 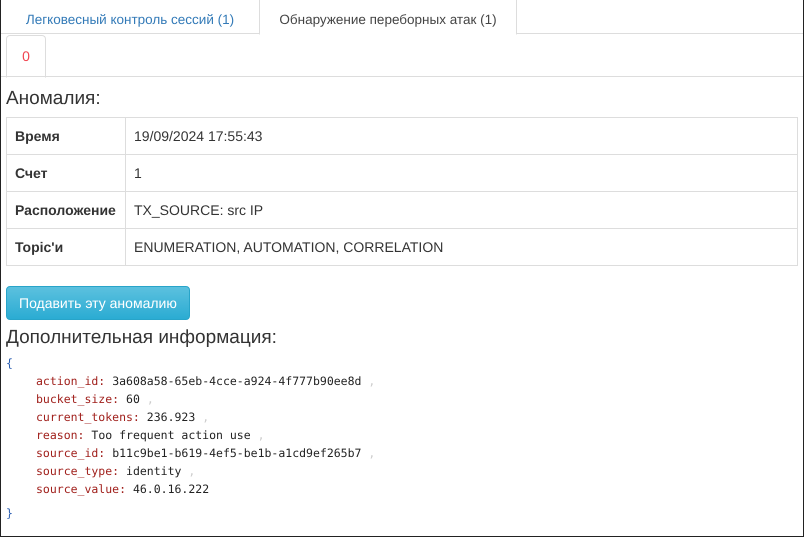 I want to click on table-cell: Topic'и, so click(x=66, y=247).